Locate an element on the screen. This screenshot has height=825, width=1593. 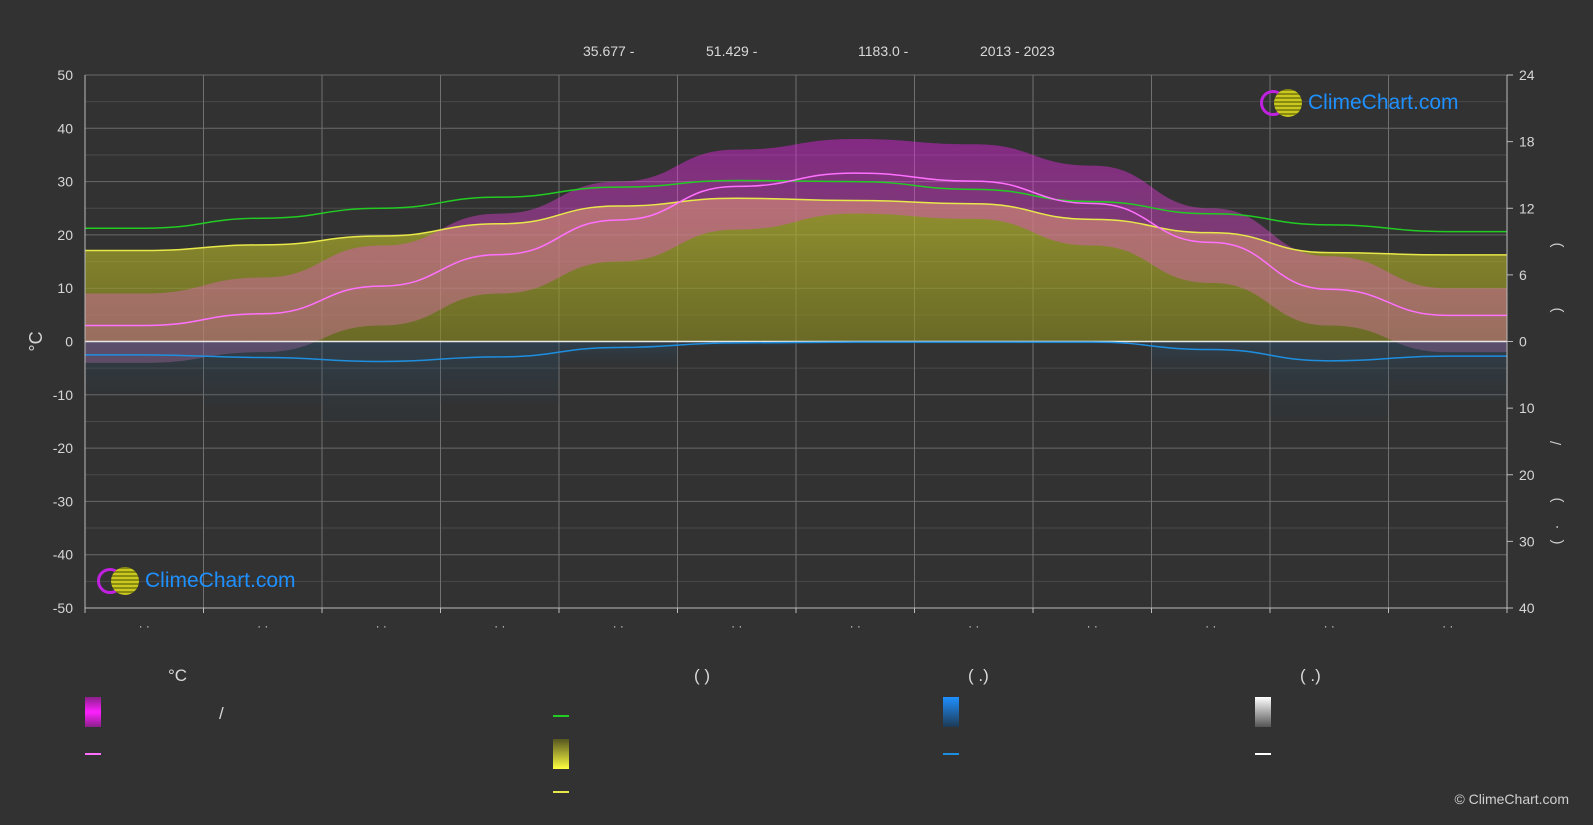
y-right-bottom-tick-label: 10 is located at coordinates (1527, 408).